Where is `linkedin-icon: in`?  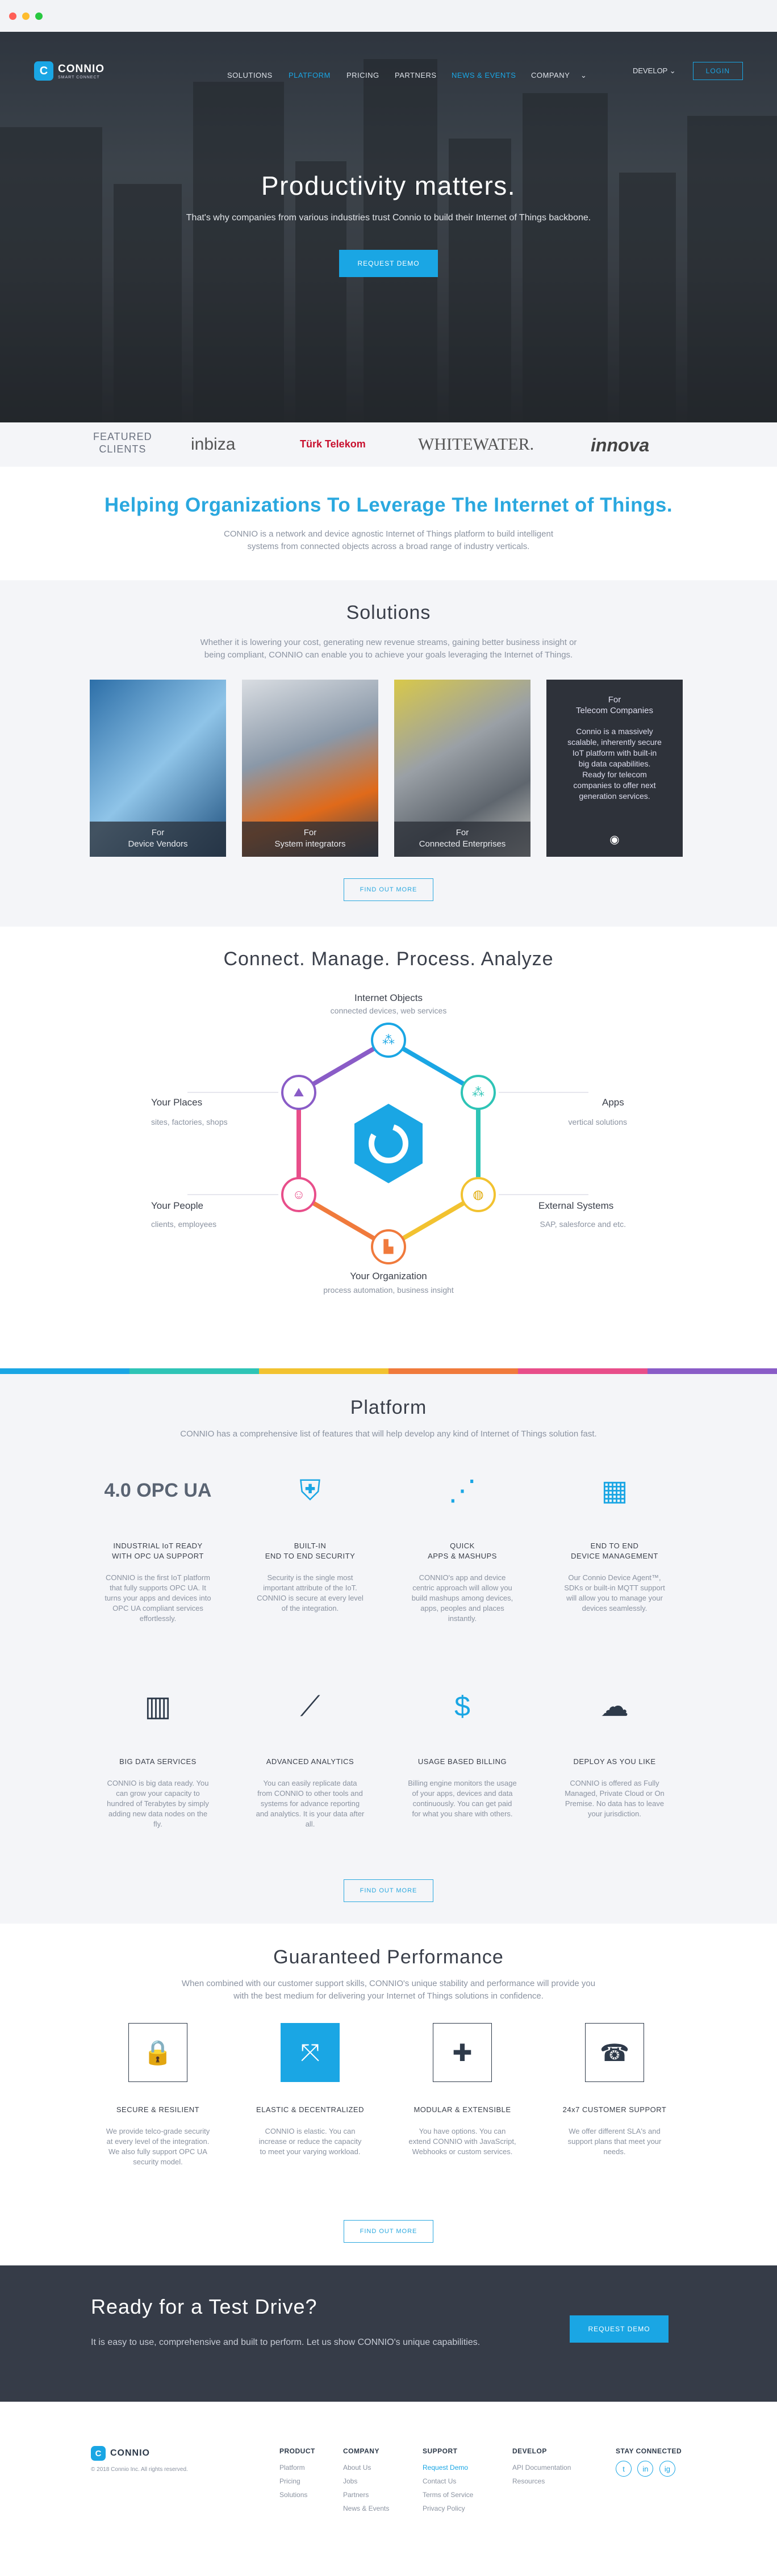 linkedin-icon: in is located at coordinates (646, 2469).